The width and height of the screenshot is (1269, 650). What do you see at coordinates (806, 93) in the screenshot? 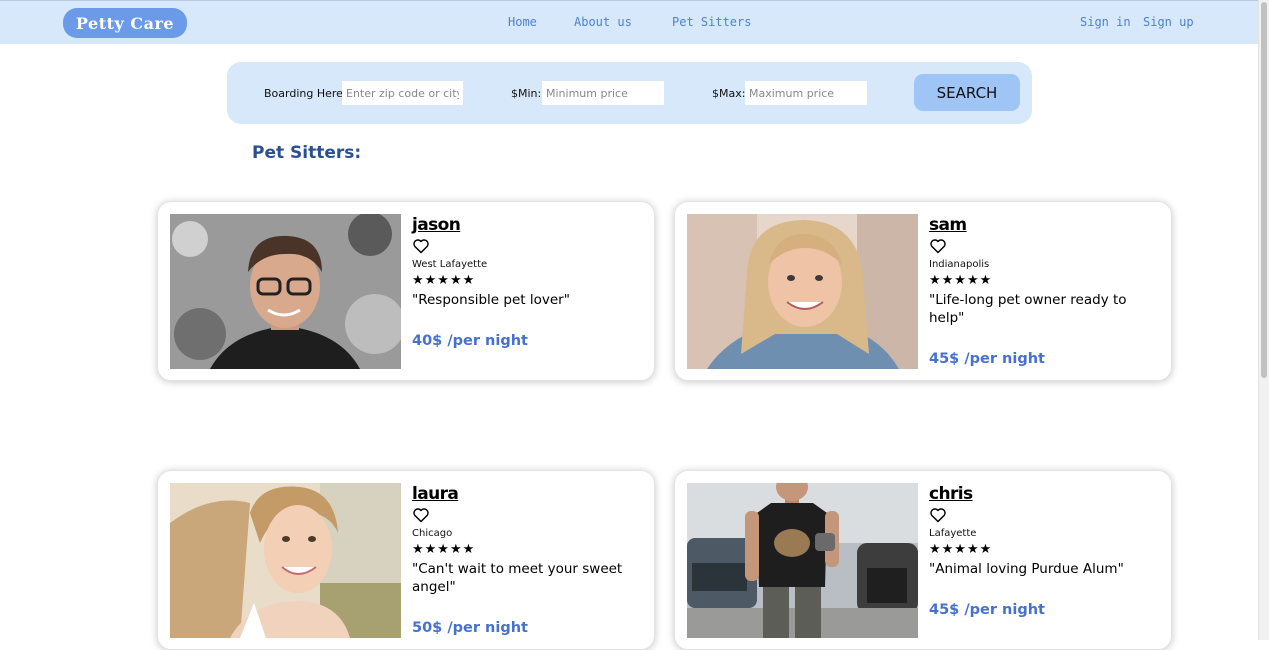
I see `max-price-input` at bounding box center [806, 93].